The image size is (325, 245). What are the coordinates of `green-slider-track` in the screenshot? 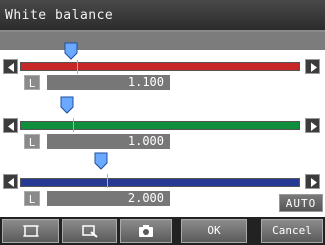 It's located at (160, 125).